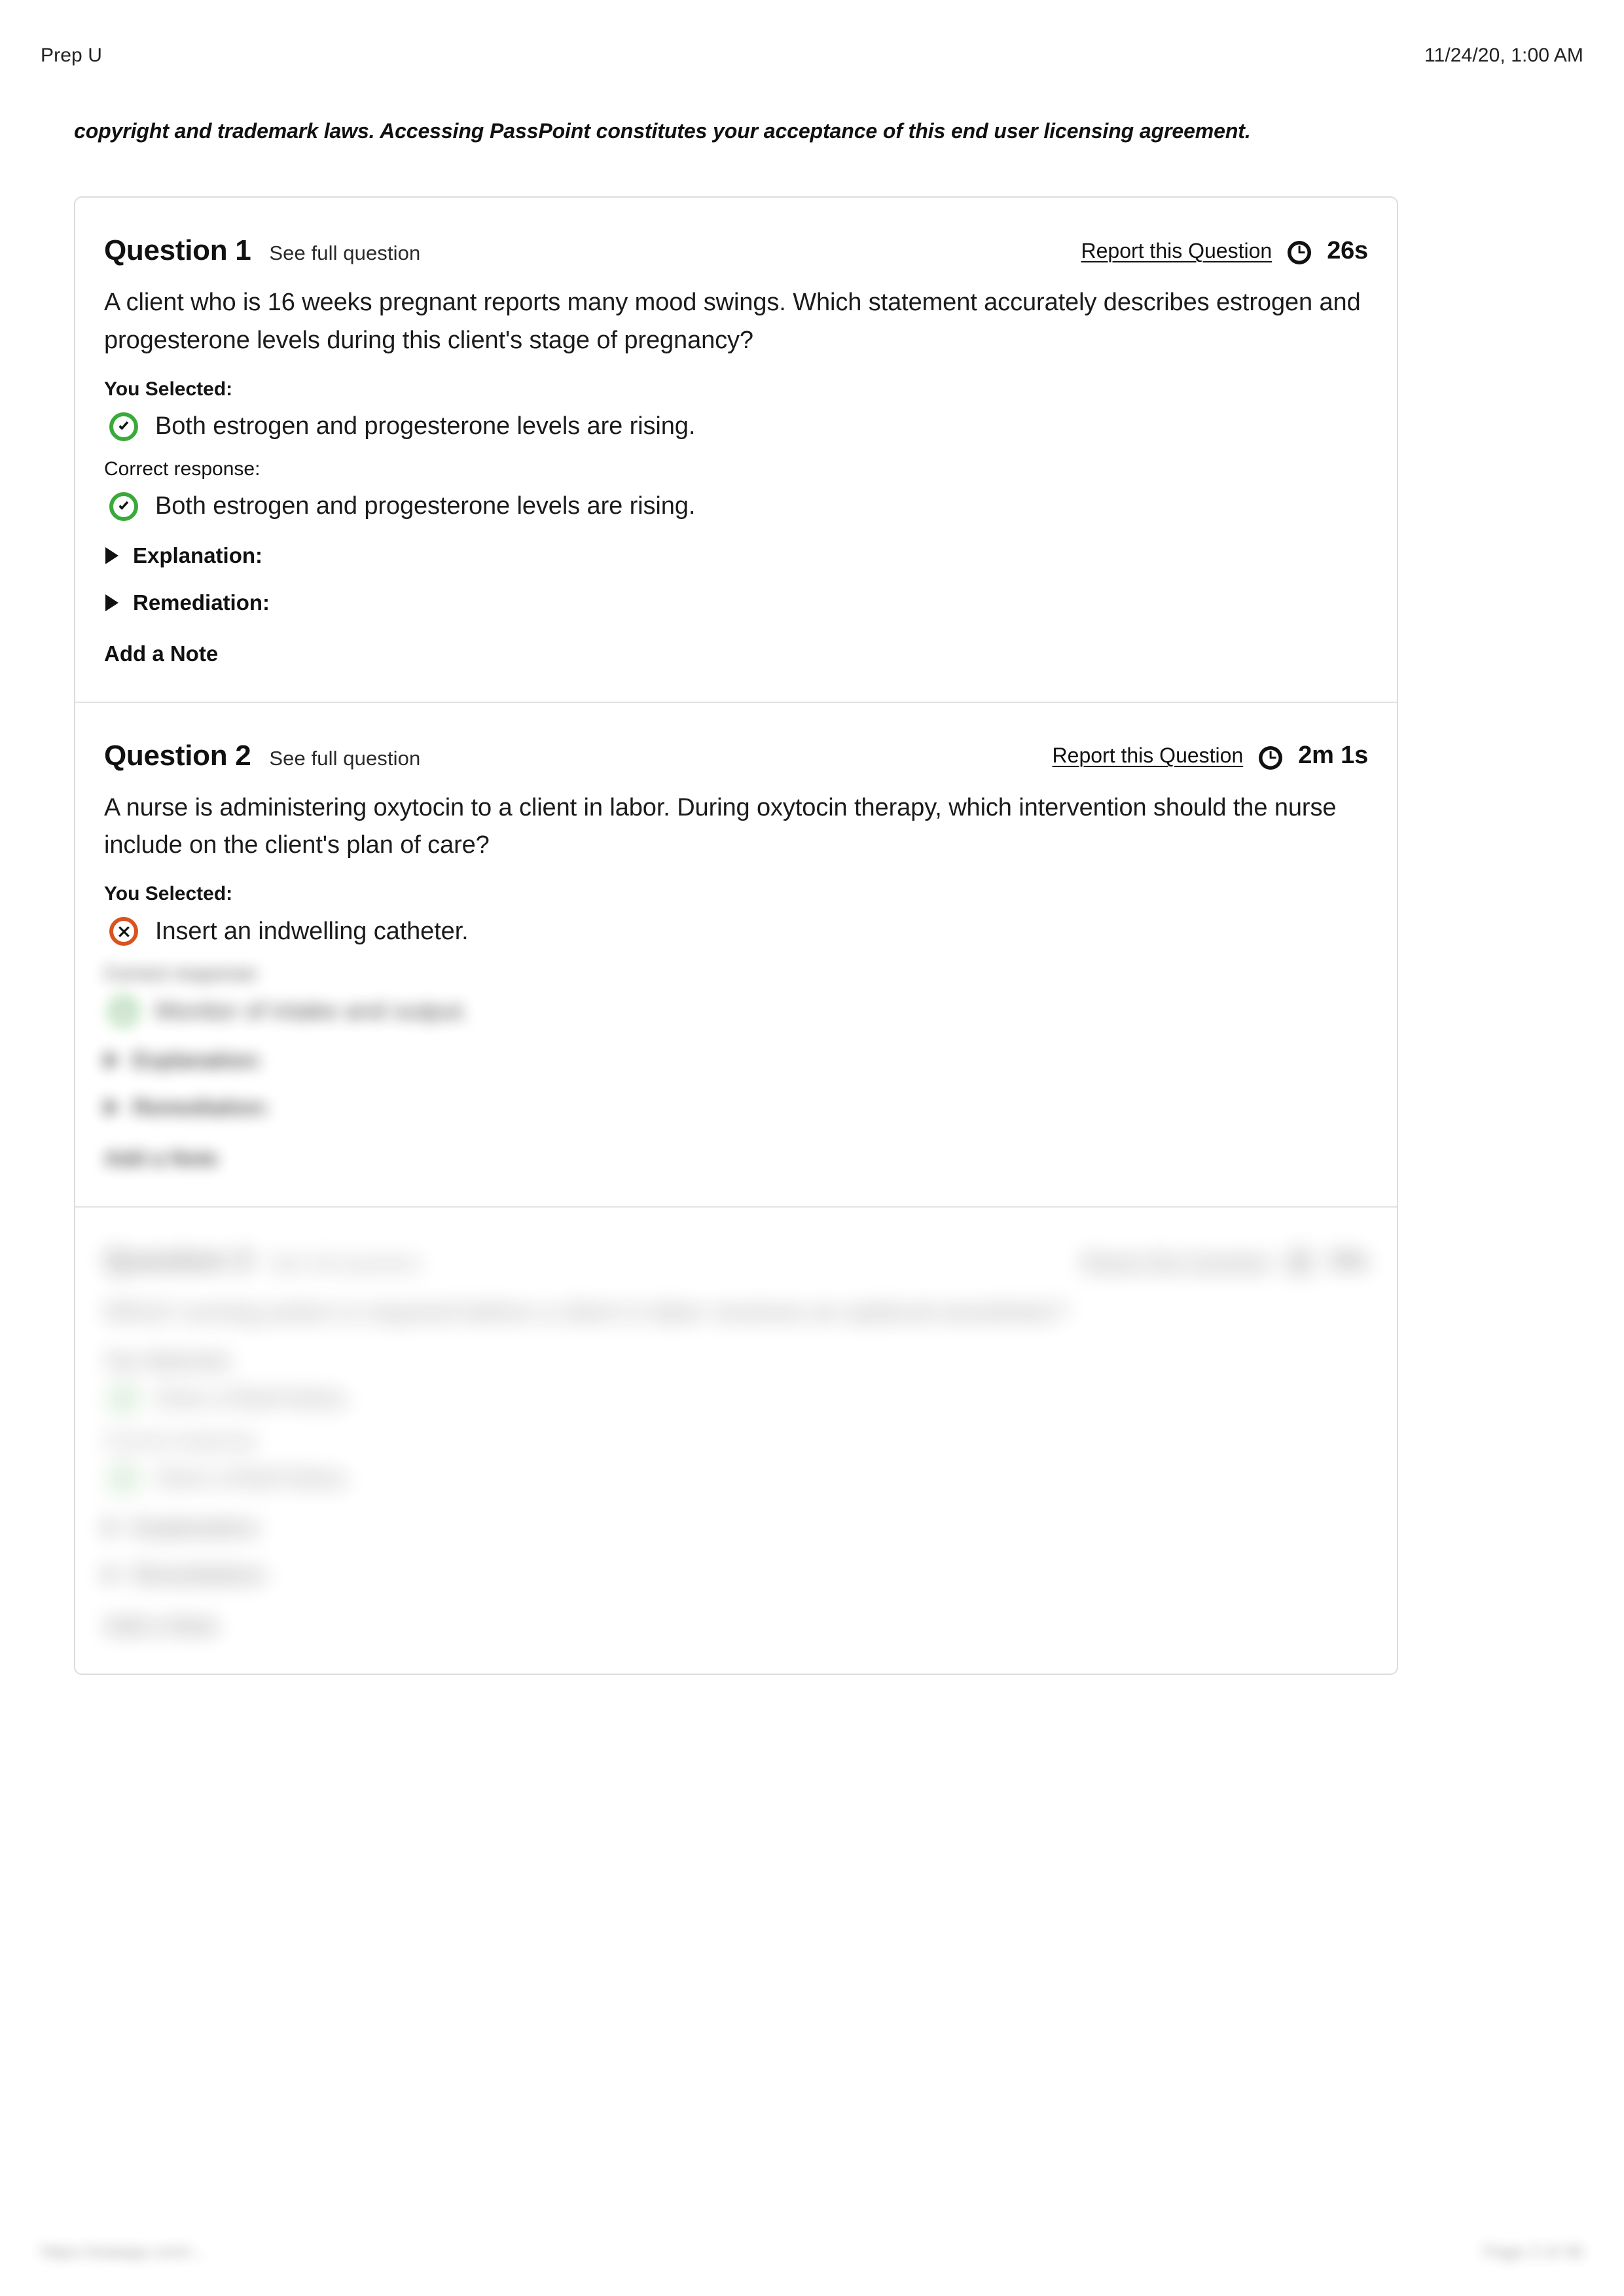  I want to click on question-3-header-left: Question 3 See full question, so click(262, 1260).